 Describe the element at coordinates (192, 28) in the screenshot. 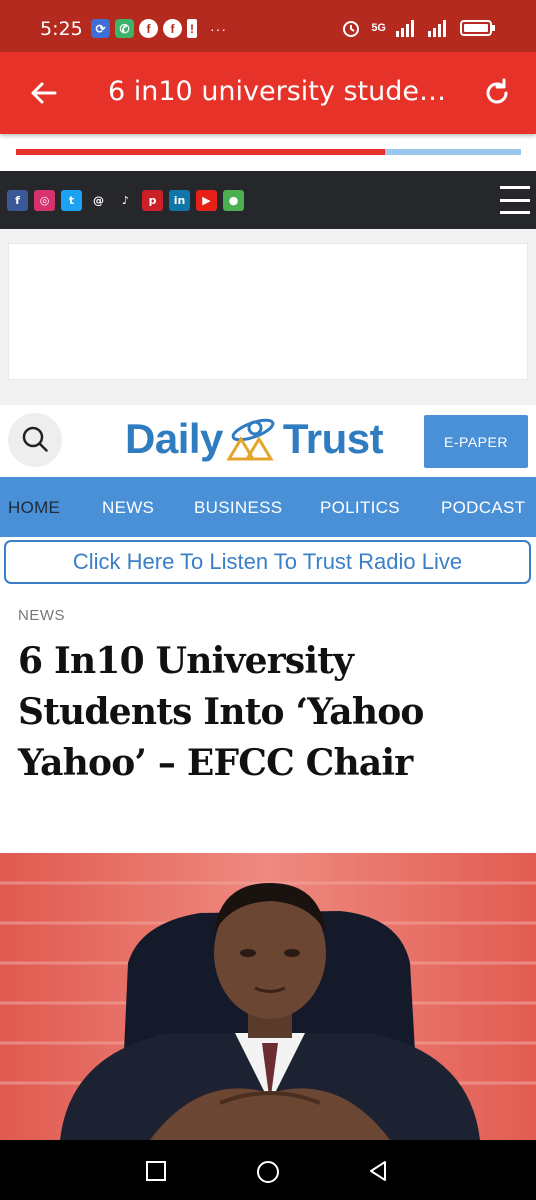

I see `alert-icon: !` at that location.